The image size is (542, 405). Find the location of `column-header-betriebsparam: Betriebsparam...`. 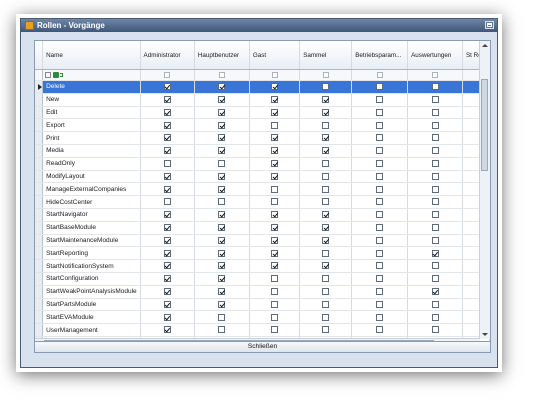

column-header-betriebsparam: Betriebsparam... is located at coordinates (380, 55).